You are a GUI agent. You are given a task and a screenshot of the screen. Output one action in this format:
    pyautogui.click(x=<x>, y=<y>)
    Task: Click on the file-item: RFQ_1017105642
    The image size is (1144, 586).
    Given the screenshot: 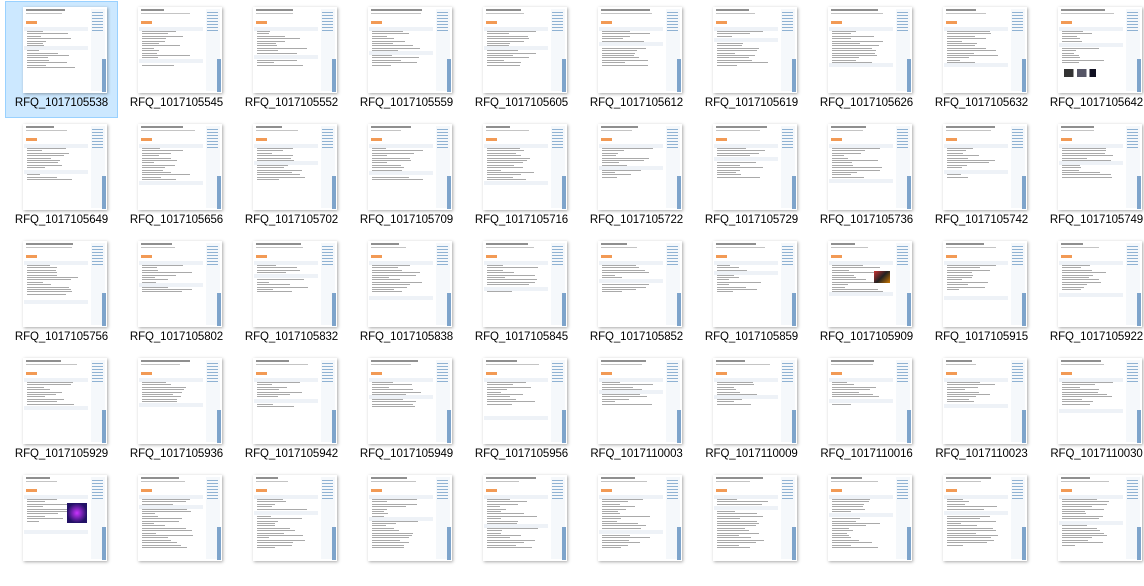 What is the action you would take?
    pyautogui.click(x=1092, y=59)
    